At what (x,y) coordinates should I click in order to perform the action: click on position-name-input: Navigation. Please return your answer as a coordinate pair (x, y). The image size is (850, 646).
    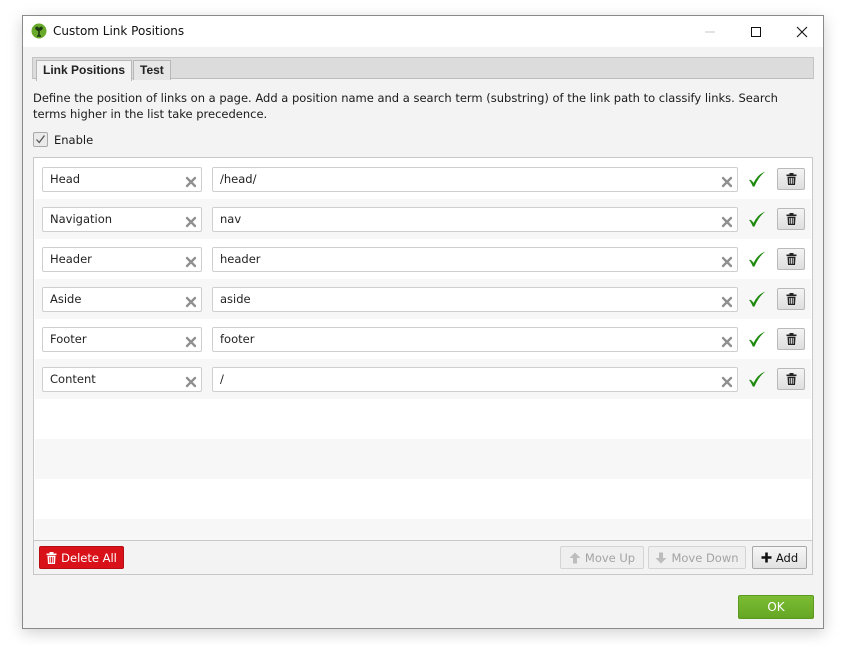
    Looking at the image, I should click on (122, 219).